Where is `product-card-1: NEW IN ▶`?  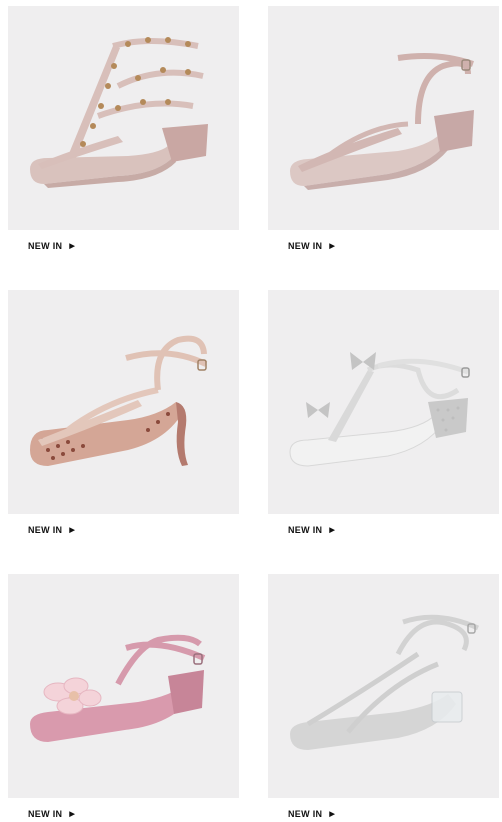
product-card-1: NEW IN ▶ is located at coordinates (123, 128).